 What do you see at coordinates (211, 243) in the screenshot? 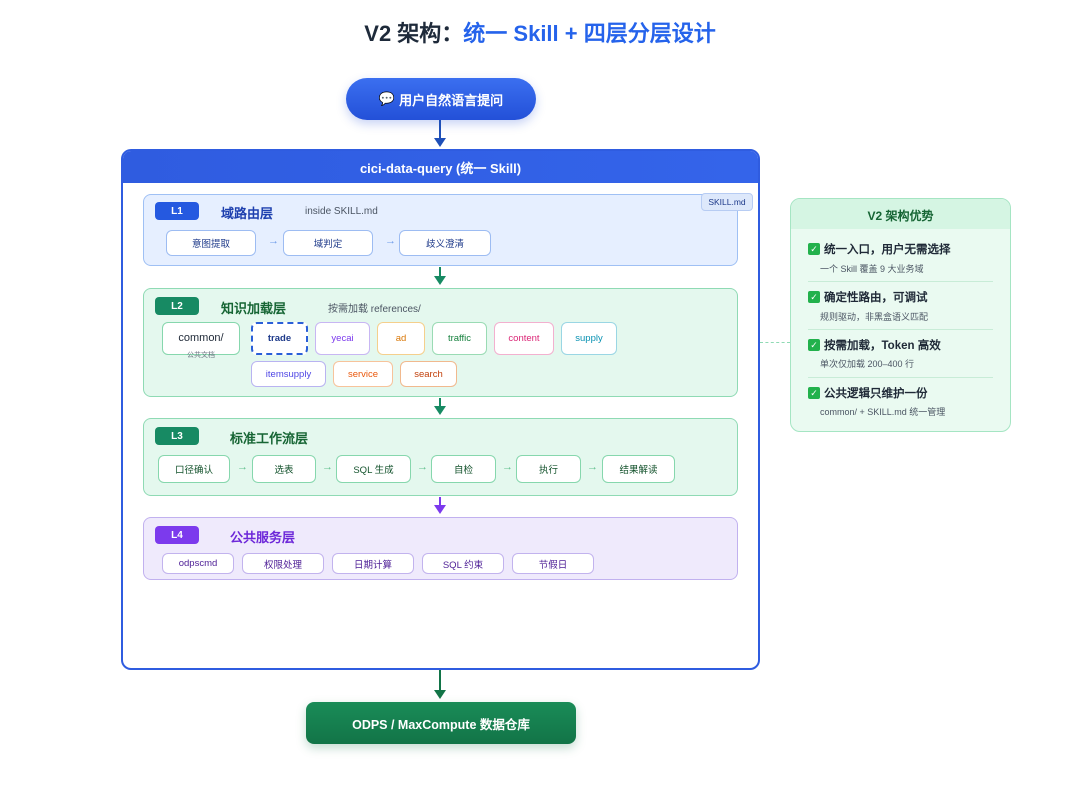
I see `l1-node: 意图提取` at bounding box center [211, 243].